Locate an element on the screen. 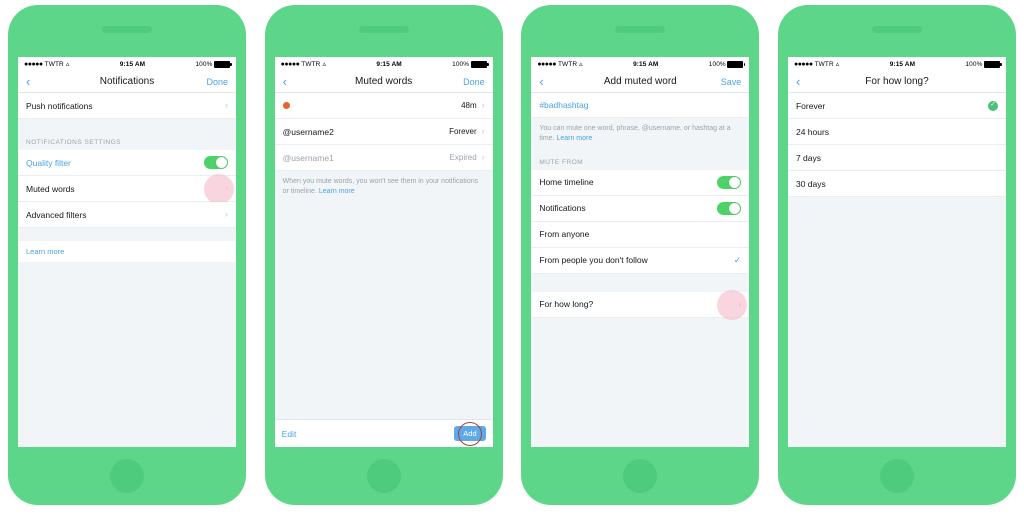  orange-dot-icon is located at coordinates (286, 105).